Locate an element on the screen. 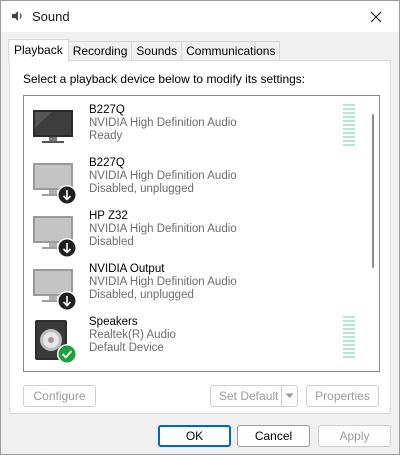  configure-label: Configure is located at coordinates (59, 396).